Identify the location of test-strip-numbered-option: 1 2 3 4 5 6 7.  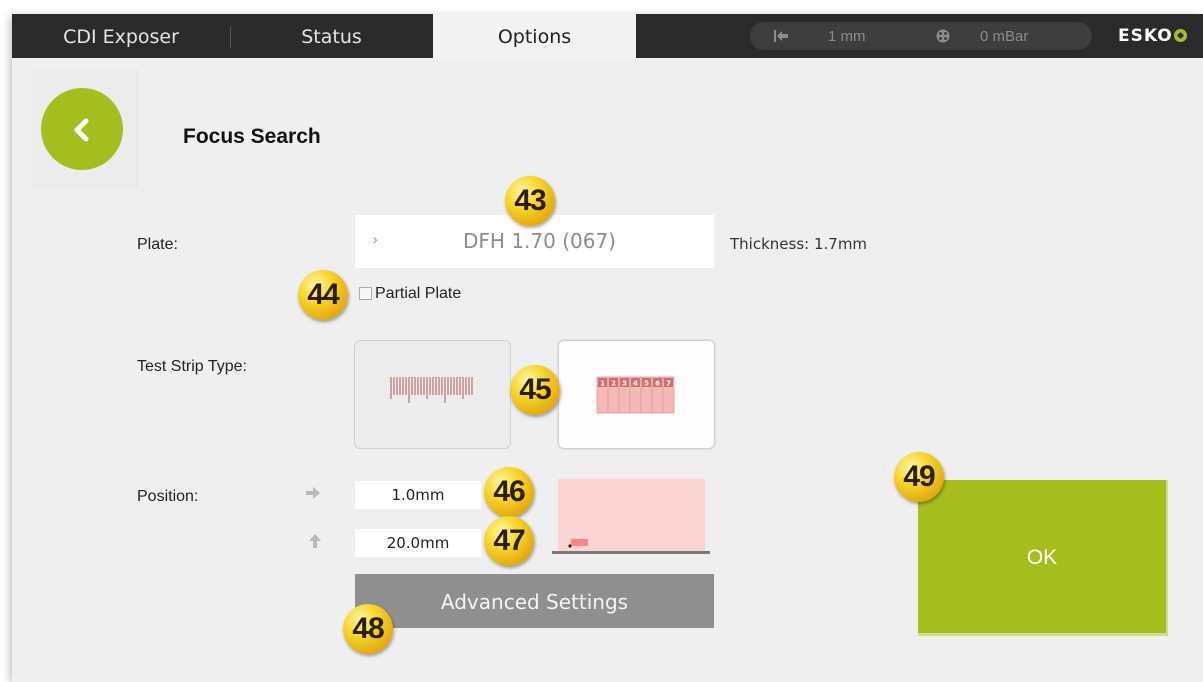
(636, 394).